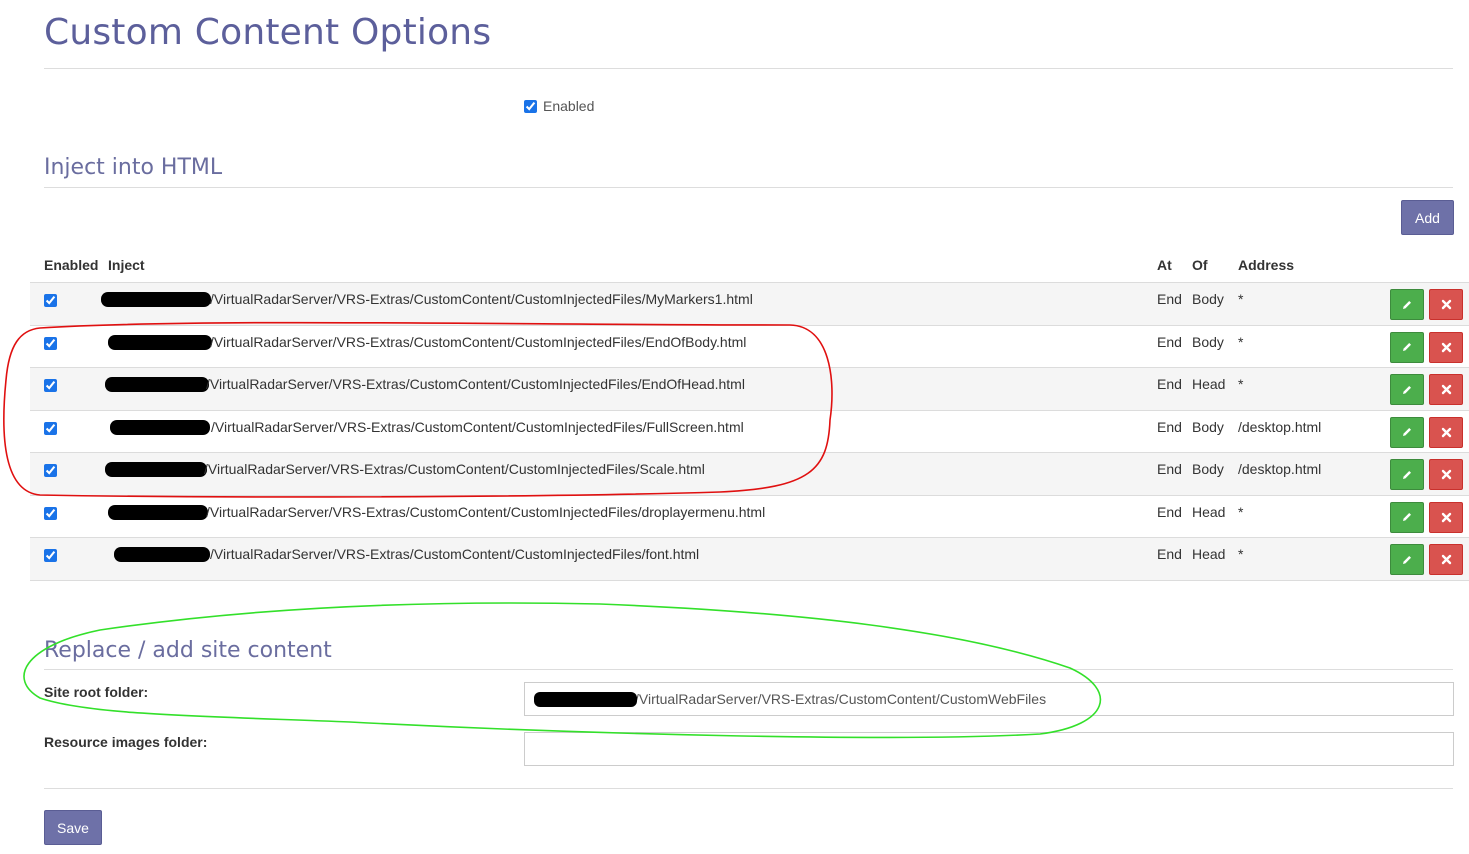  What do you see at coordinates (96, 692) in the screenshot?
I see `site-root-label: Site root folder:` at bounding box center [96, 692].